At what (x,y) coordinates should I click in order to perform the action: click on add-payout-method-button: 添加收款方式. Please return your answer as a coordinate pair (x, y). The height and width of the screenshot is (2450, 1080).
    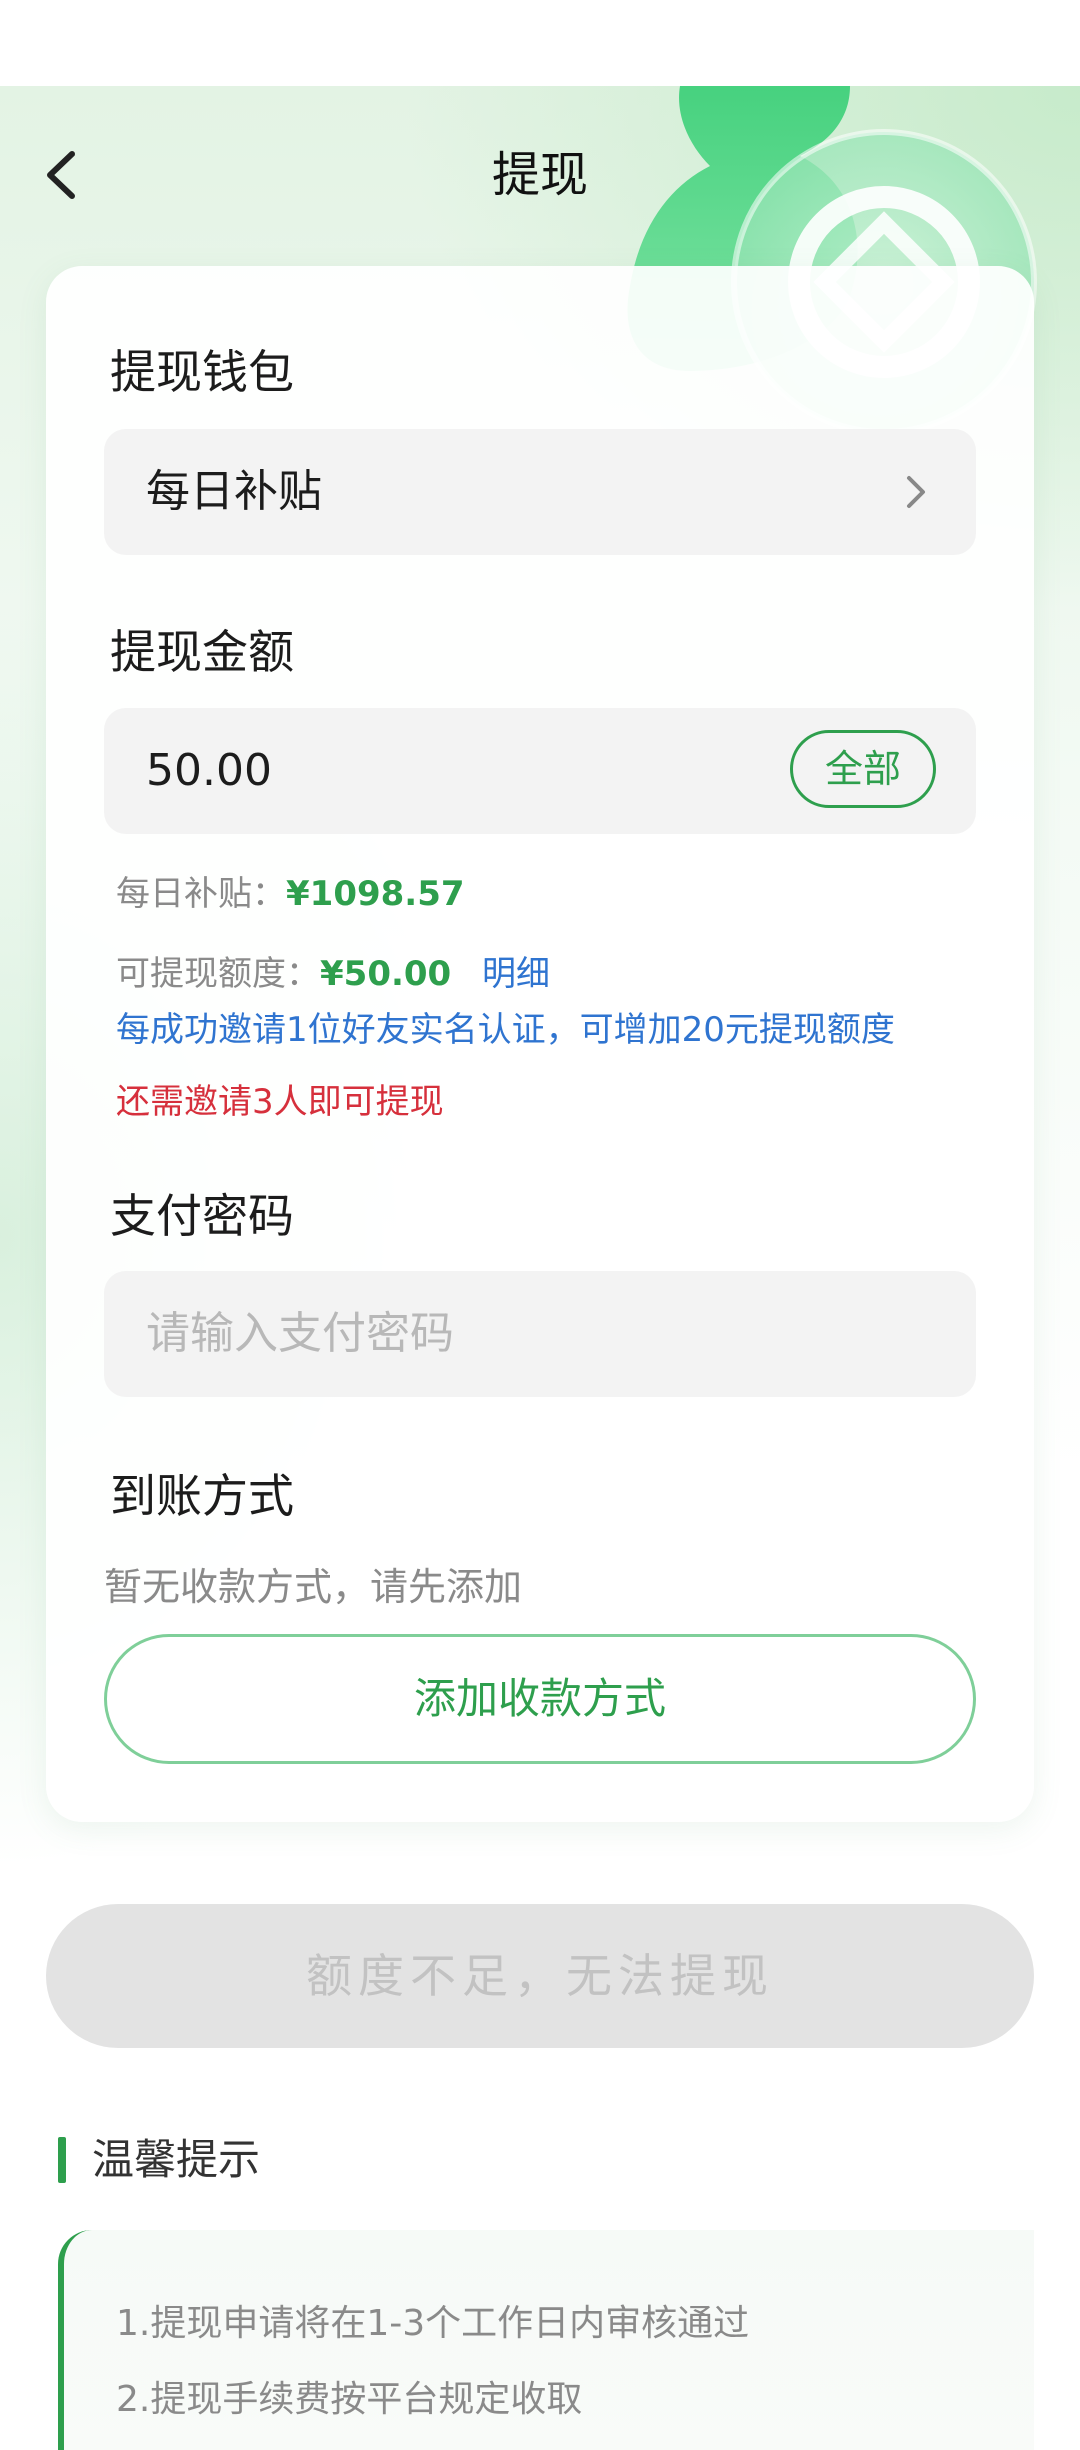
    Looking at the image, I should click on (540, 1699).